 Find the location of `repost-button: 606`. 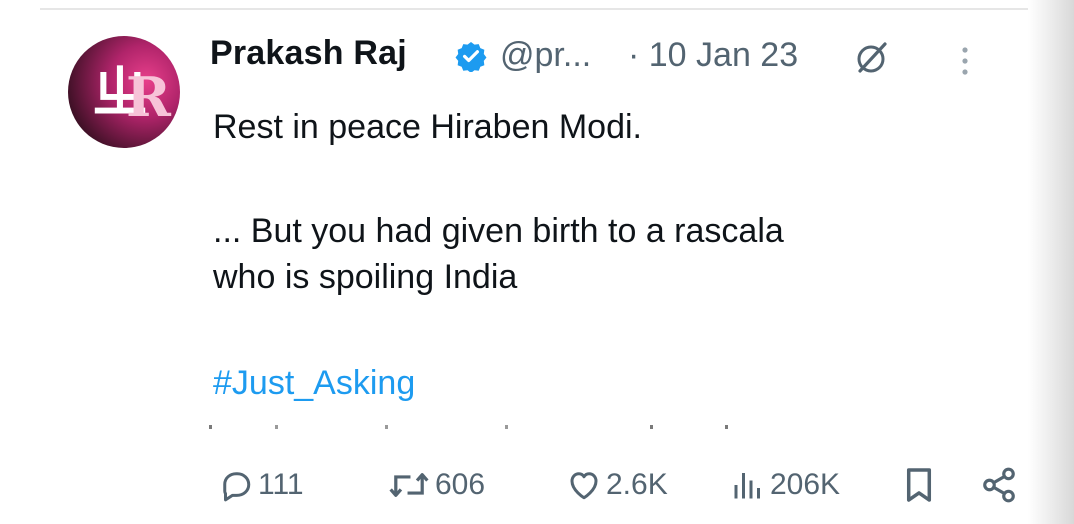

repost-button: 606 is located at coordinates (436, 485).